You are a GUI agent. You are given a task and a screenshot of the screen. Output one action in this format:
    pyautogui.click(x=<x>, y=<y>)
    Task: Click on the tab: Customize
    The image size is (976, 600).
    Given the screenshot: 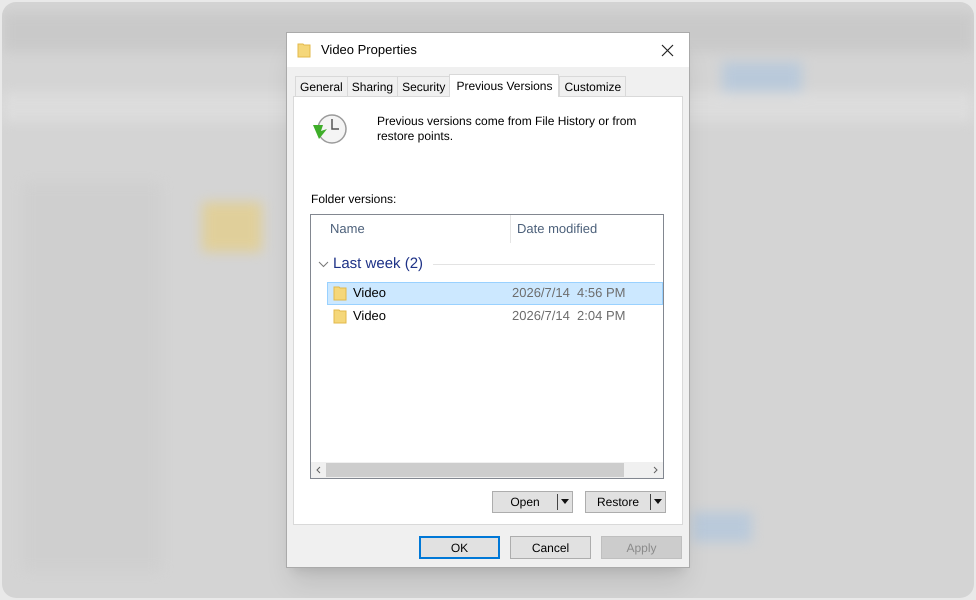 What is the action you would take?
    pyautogui.click(x=592, y=86)
    